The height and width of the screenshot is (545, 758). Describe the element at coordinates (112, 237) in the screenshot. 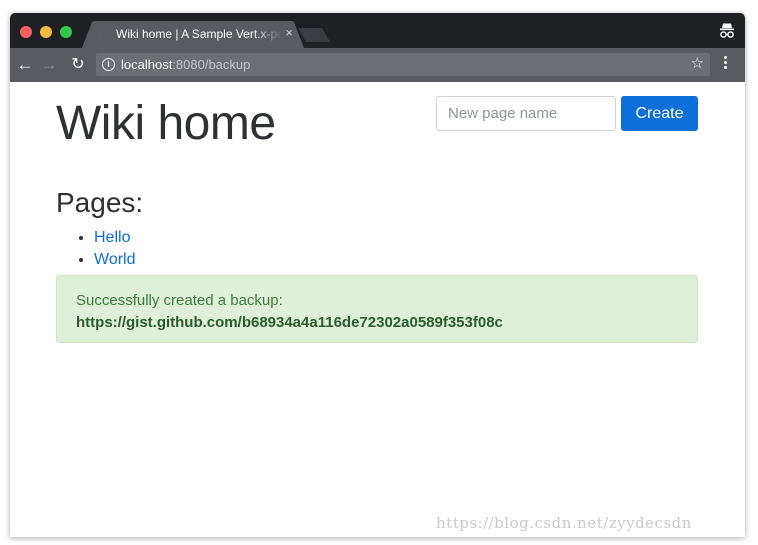

I see `page-link-hello: Hello` at that location.